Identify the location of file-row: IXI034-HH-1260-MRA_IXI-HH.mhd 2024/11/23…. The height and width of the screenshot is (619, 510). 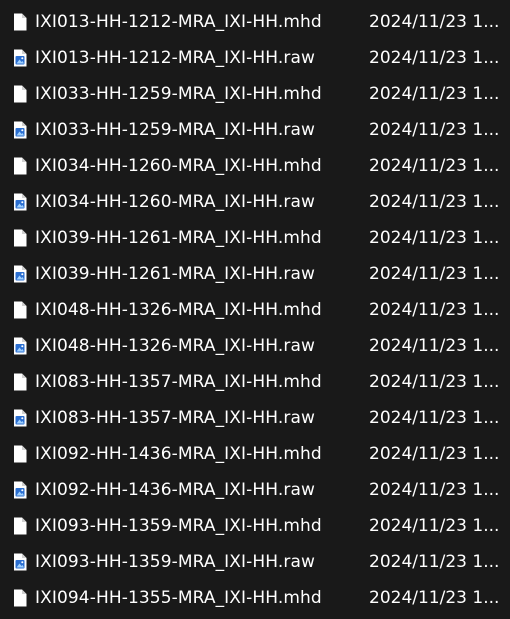
(255, 166).